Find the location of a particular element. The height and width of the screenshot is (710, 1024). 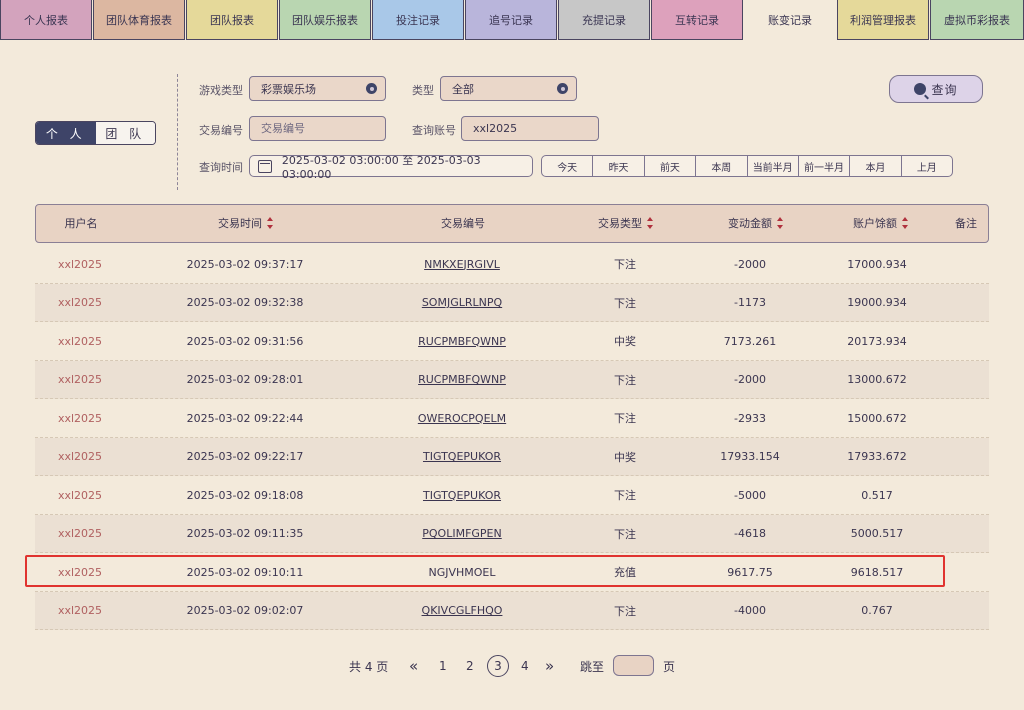

tab-chase-records: 追号记录 is located at coordinates (511, 20).